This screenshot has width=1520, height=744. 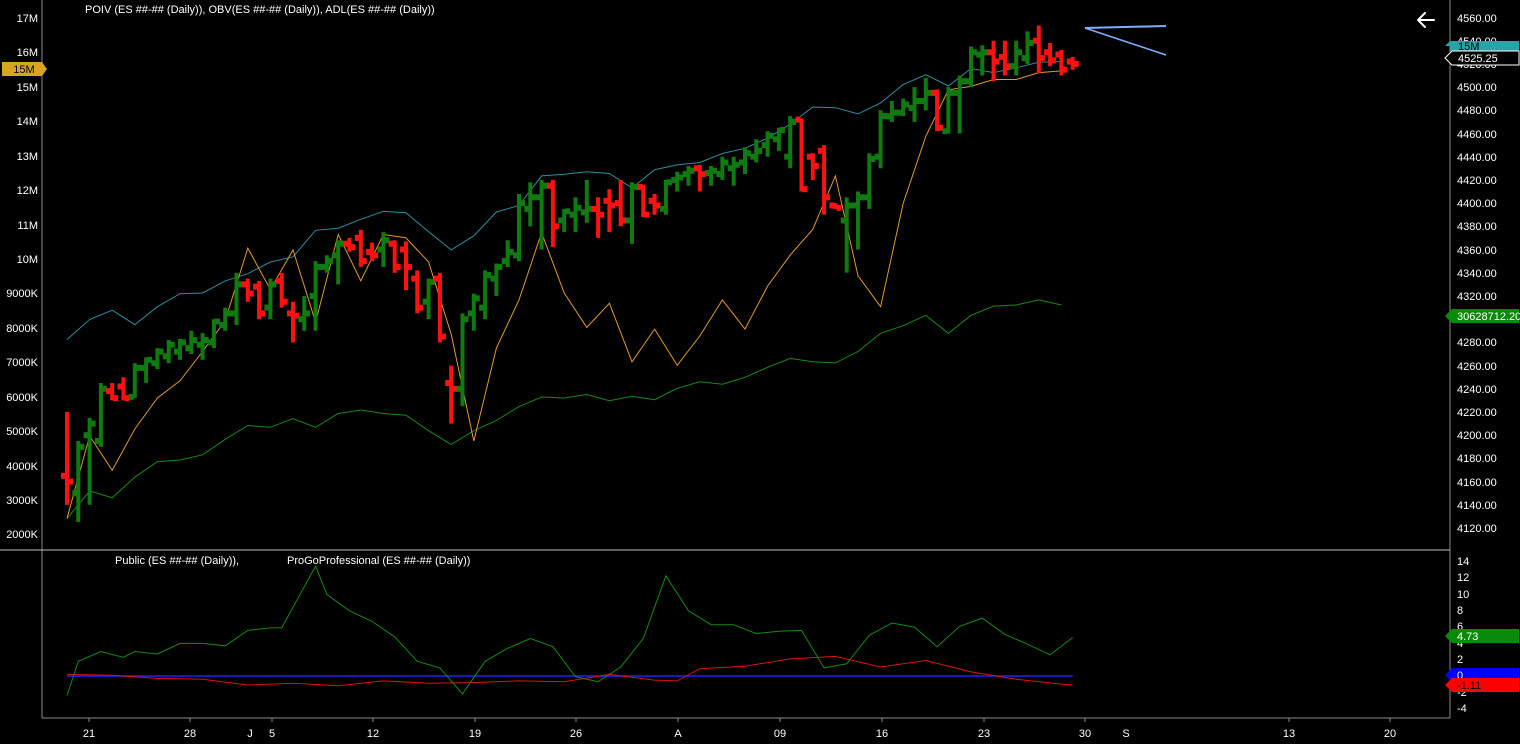 I want to click on left-tick: 6000K, so click(x=22, y=398).